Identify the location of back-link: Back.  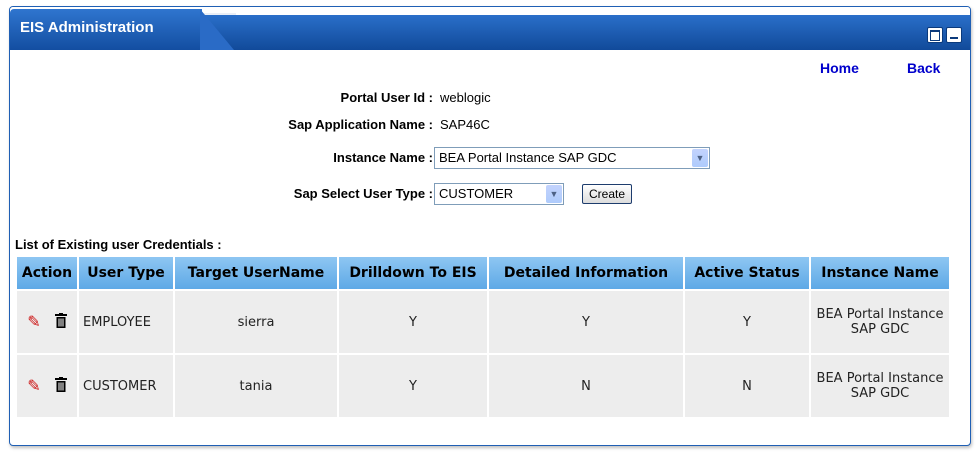
(923, 68).